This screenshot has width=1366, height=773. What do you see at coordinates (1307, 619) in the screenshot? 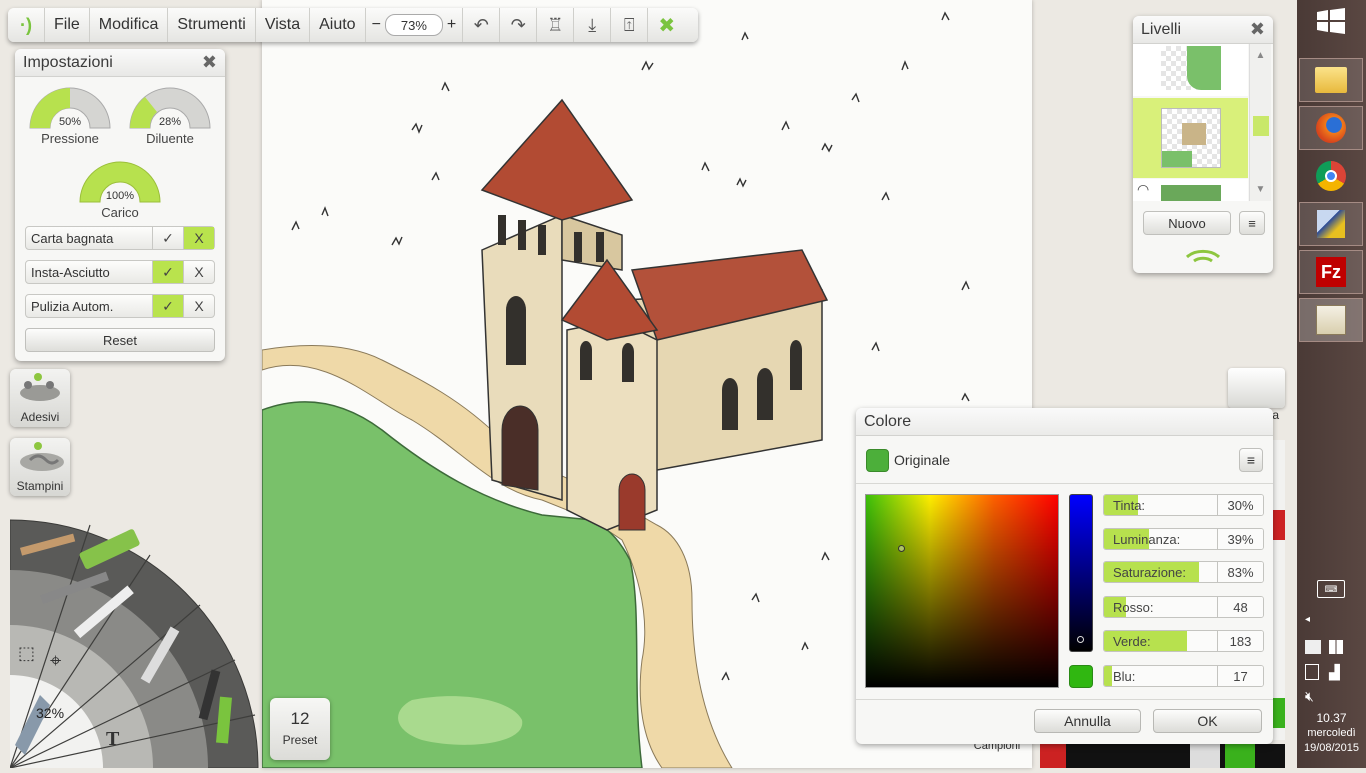
I see `tray-expand-icon: ◂` at bounding box center [1307, 619].